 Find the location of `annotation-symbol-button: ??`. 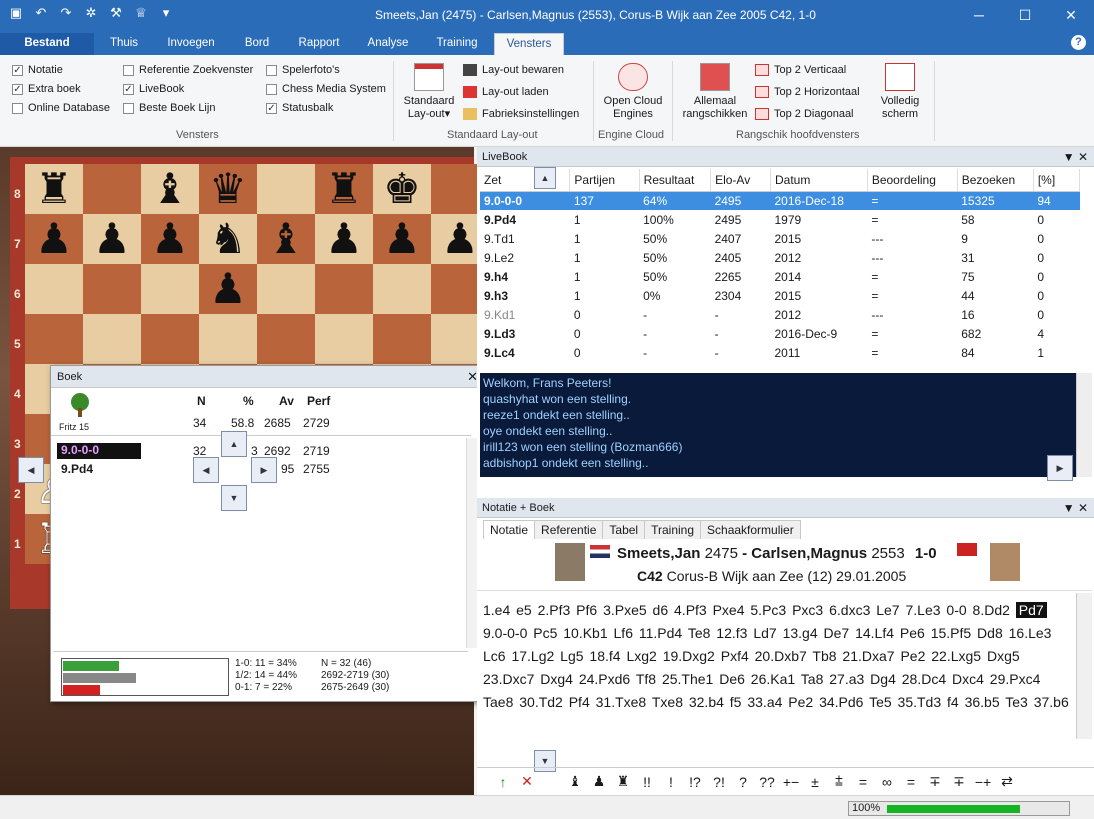

annotation-symbol-button: ?? is located at coordinates (767, 782).